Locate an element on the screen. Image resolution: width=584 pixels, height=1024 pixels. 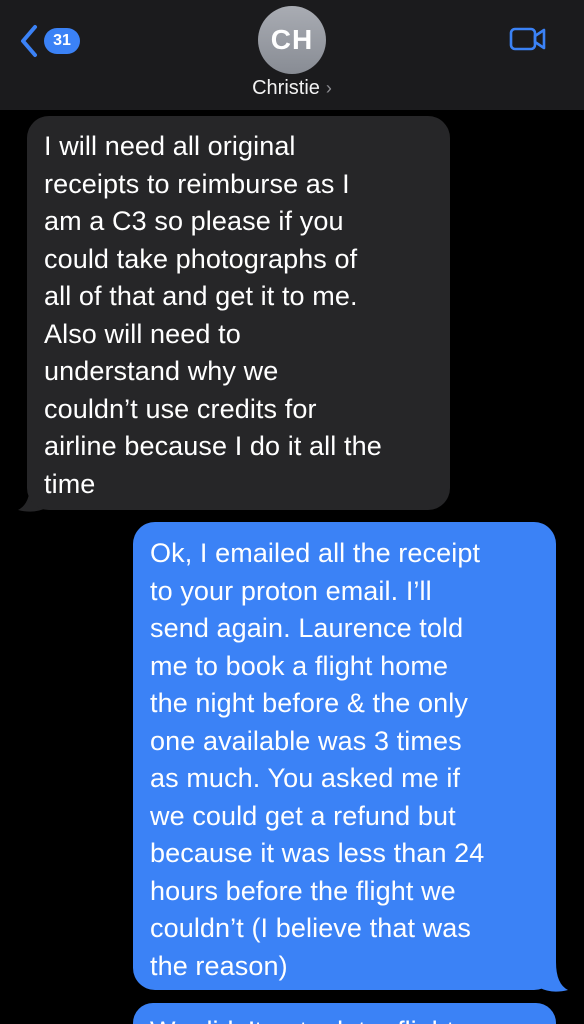
unread-count-badge: 31 is located at coordinates (62, 41).